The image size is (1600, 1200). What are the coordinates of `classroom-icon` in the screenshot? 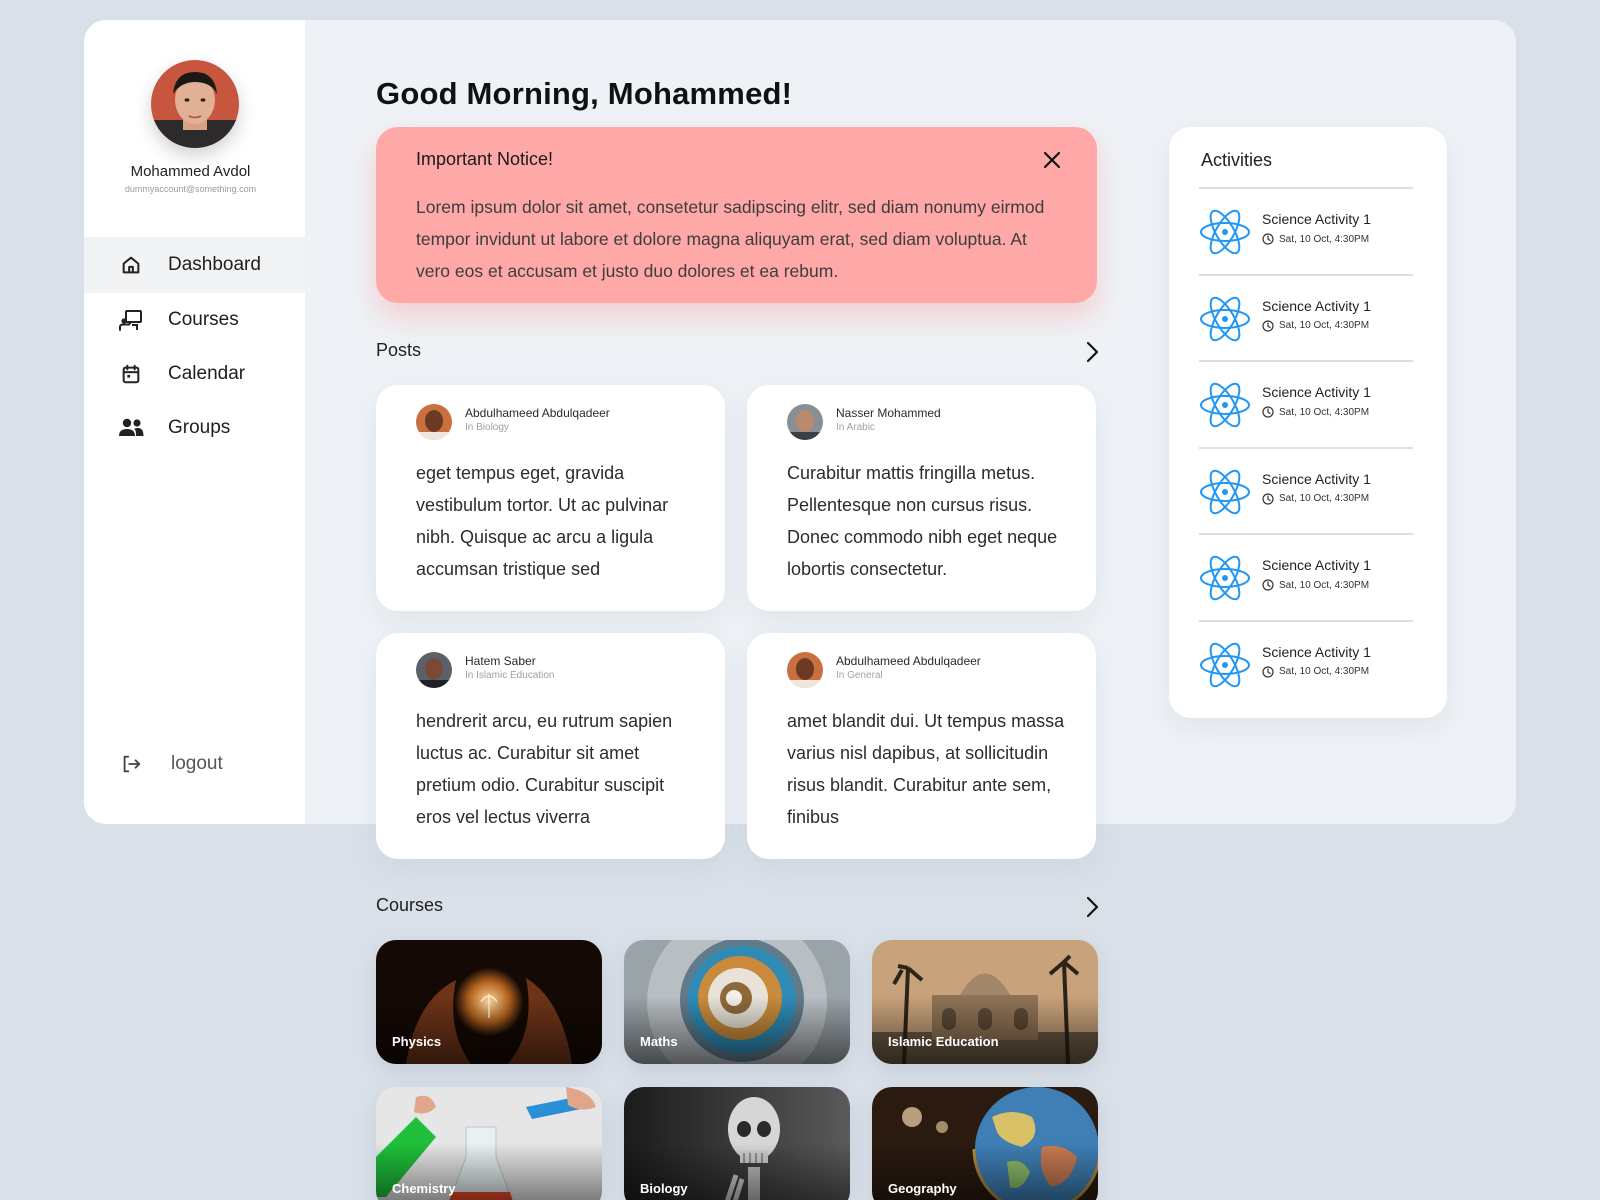 It's located at (131, 320).